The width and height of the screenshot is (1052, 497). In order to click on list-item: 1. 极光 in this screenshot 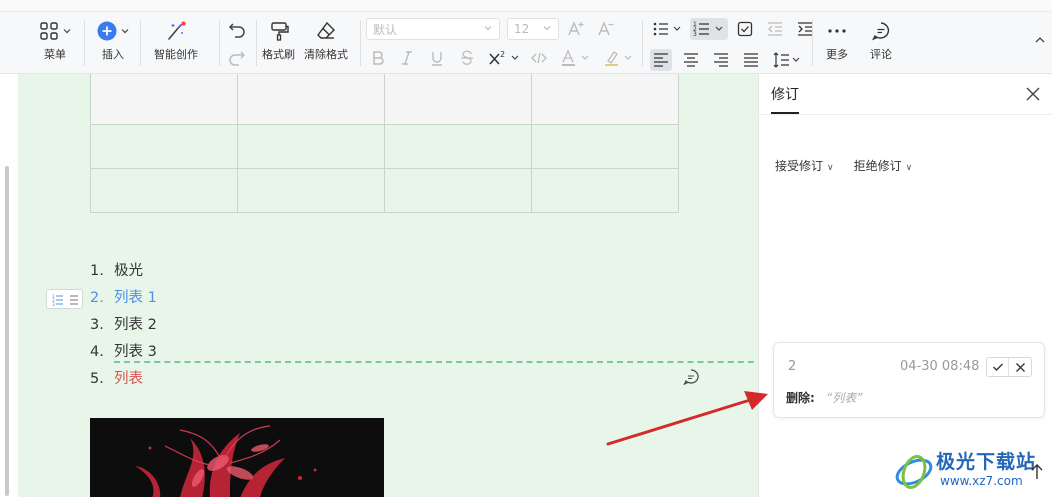, I will do `click(123, 271)`.